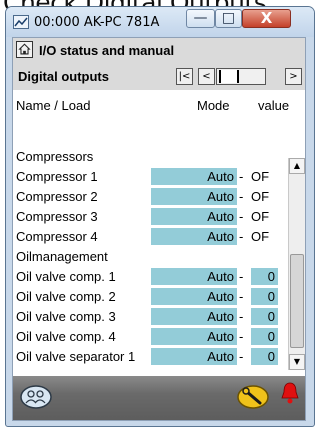 The width and height of the screenshot is (320, 428). What do you see at coordinates (241, 76) in the screenshot?
I see `page-slider` at bounding box center [241, 76].